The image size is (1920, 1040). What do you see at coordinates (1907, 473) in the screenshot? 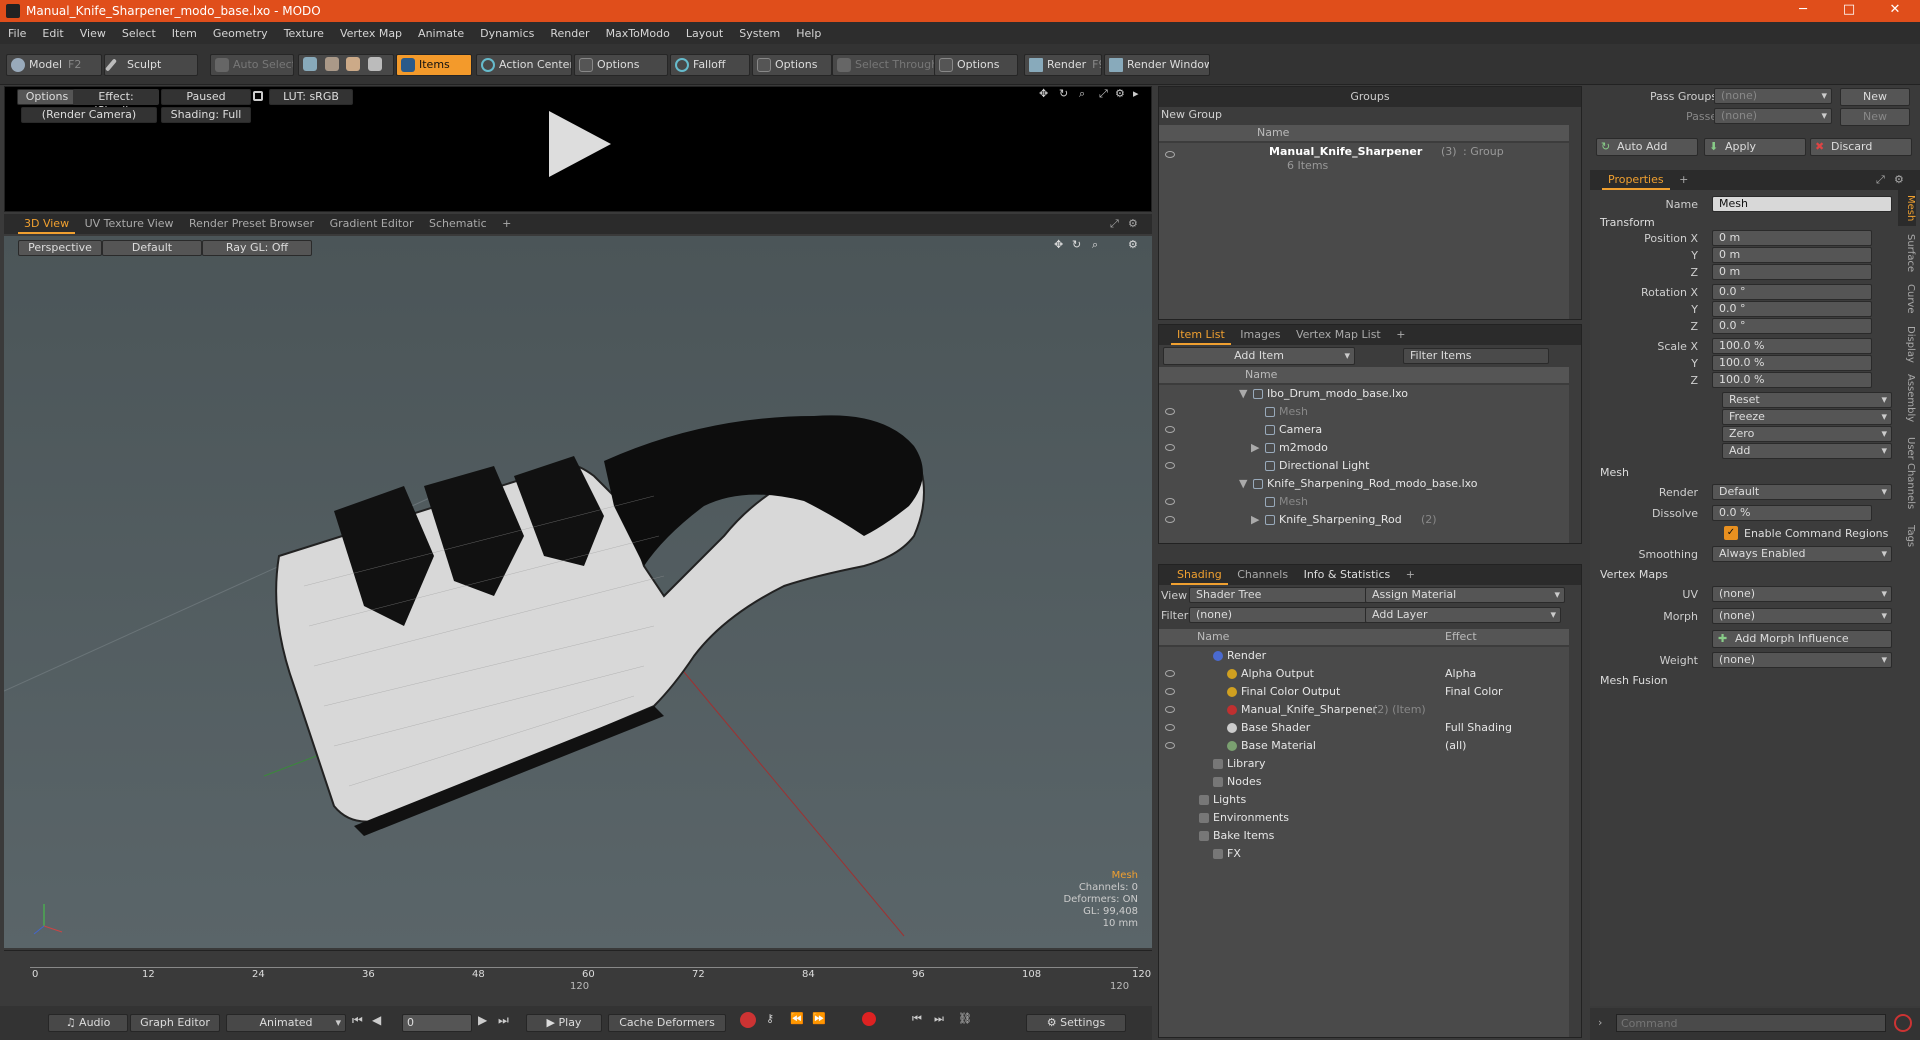
I see `vtab-user-channels: User Channels` at bounding box center [1907, 473].